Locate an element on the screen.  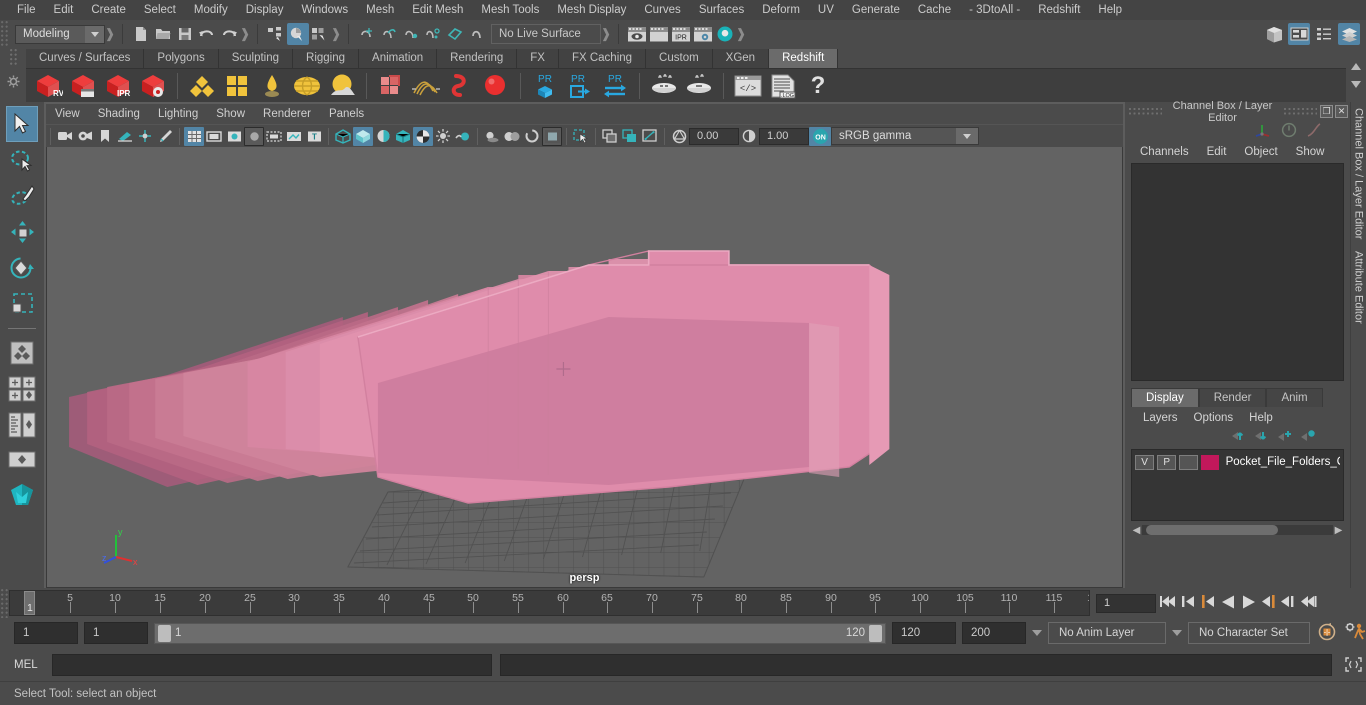
save-scene-icon is located at coordinates (185, 34).